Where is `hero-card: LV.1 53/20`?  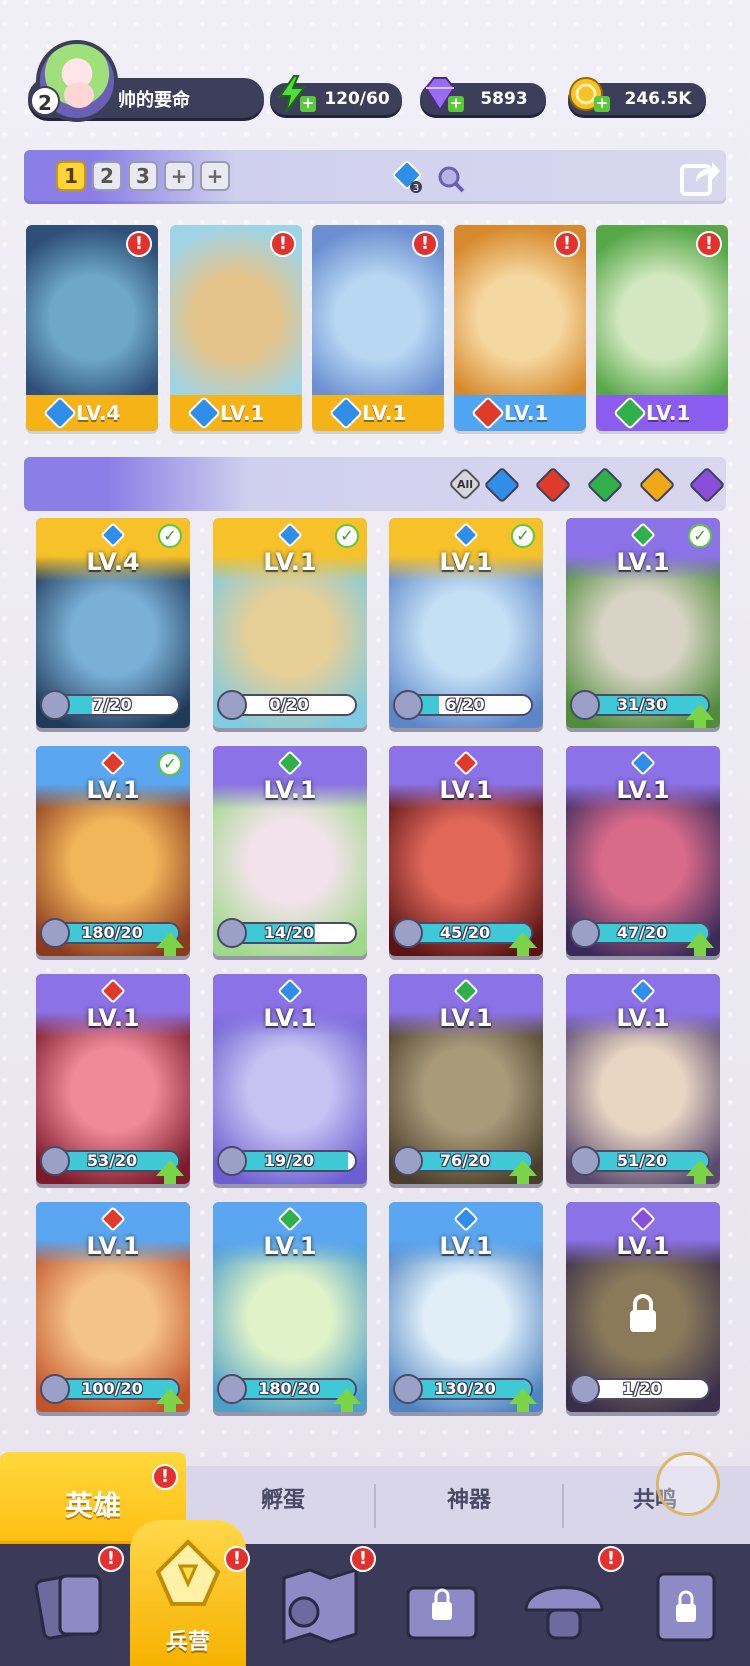
hero-card: LV.1 53/20 is located at coordinates (113, 1079).